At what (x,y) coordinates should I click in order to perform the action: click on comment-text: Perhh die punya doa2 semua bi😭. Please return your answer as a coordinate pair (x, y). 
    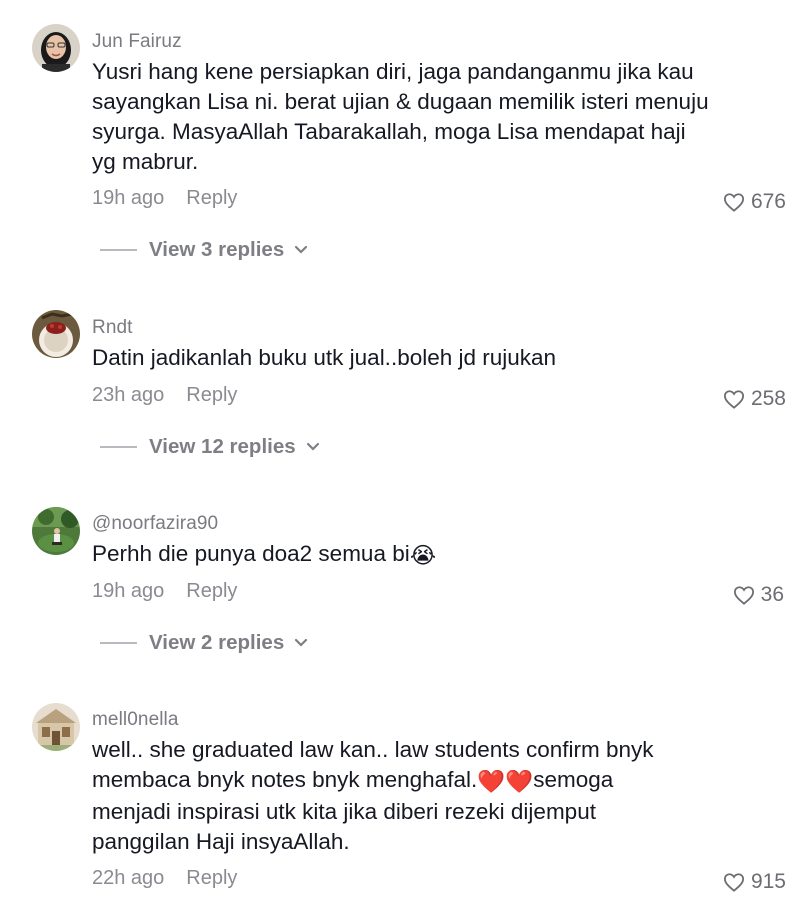
    Looking at the image, I should click on (407, 555).